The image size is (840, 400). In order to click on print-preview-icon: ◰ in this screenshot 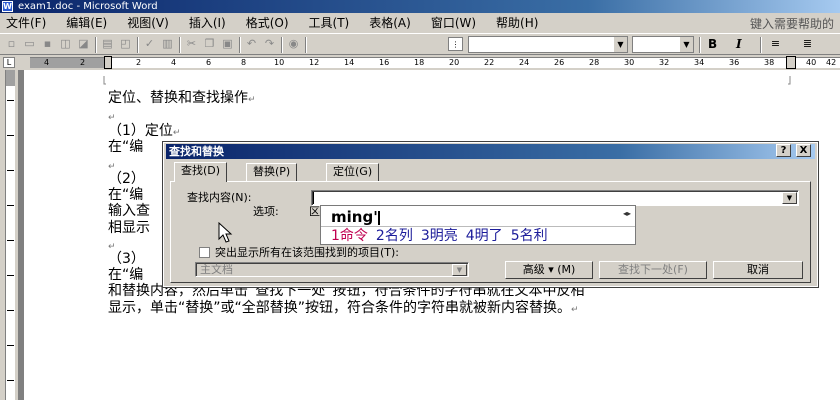, I will do `click(125, 44)`.